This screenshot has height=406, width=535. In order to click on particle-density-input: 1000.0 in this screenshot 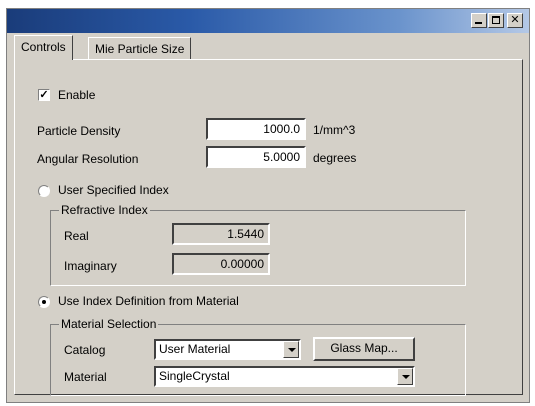, I will do `click(256, 129)`.